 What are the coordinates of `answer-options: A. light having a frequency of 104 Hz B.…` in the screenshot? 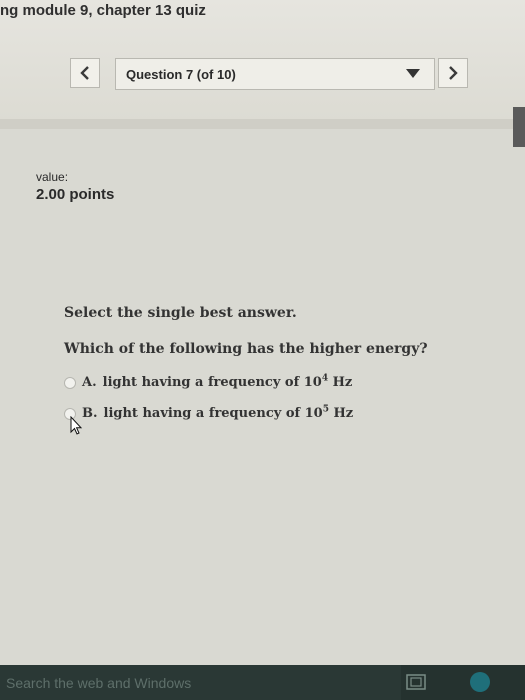 It's located at (274, 404).